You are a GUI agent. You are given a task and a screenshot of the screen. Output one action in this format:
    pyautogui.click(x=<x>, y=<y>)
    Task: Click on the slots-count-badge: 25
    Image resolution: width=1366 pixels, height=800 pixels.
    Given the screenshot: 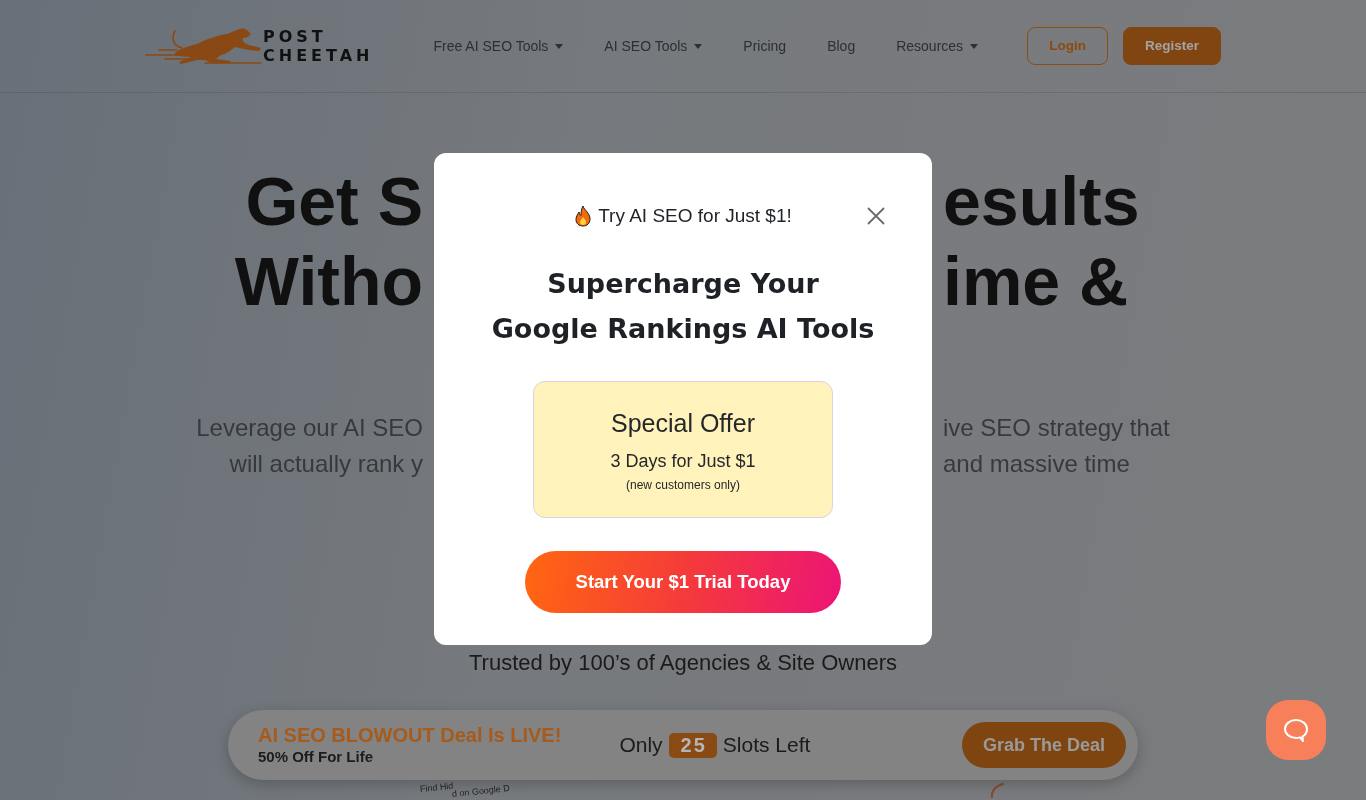 What is the action you would take?
    pyautogui.click(x=692, y=745)
    